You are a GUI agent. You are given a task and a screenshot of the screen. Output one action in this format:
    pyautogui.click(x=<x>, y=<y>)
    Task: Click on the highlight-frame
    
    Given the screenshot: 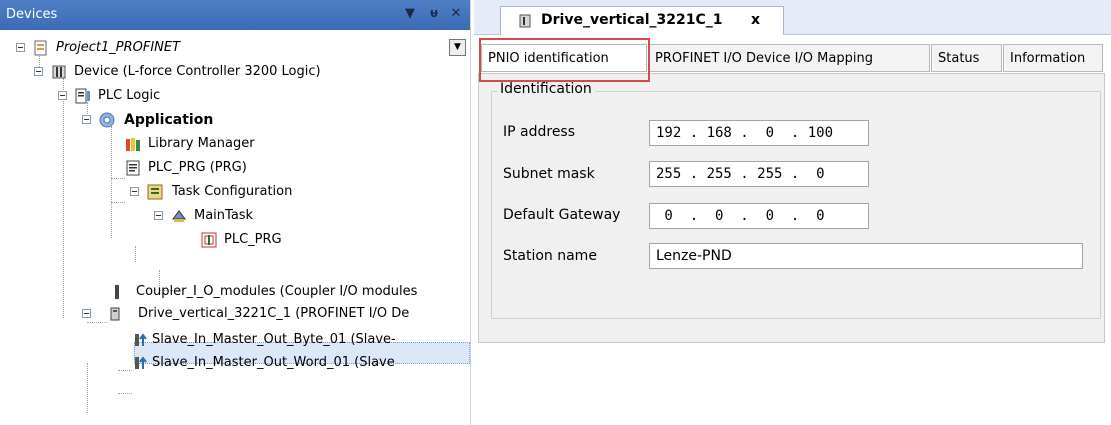 What is the action you would take?
    pyautogui.click(x=564, y=60)
    